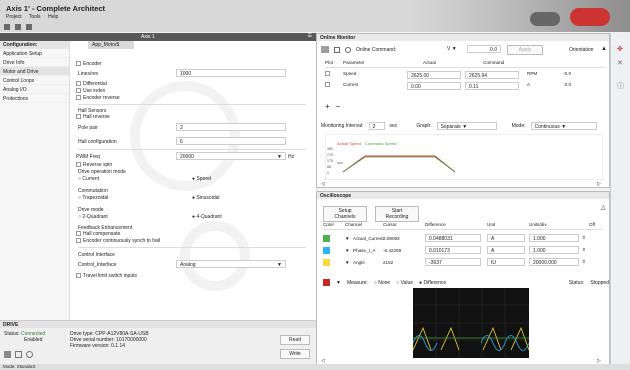 The width and height of the screenshot is (630, 370). I want to click on measure-value: ○ Value, so click(404, 283).